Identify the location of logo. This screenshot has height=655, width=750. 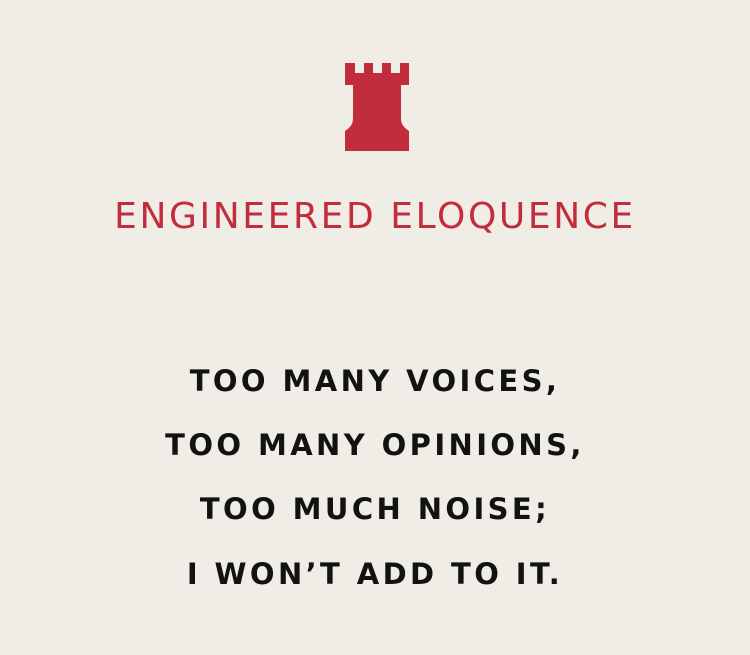
(377, 107).